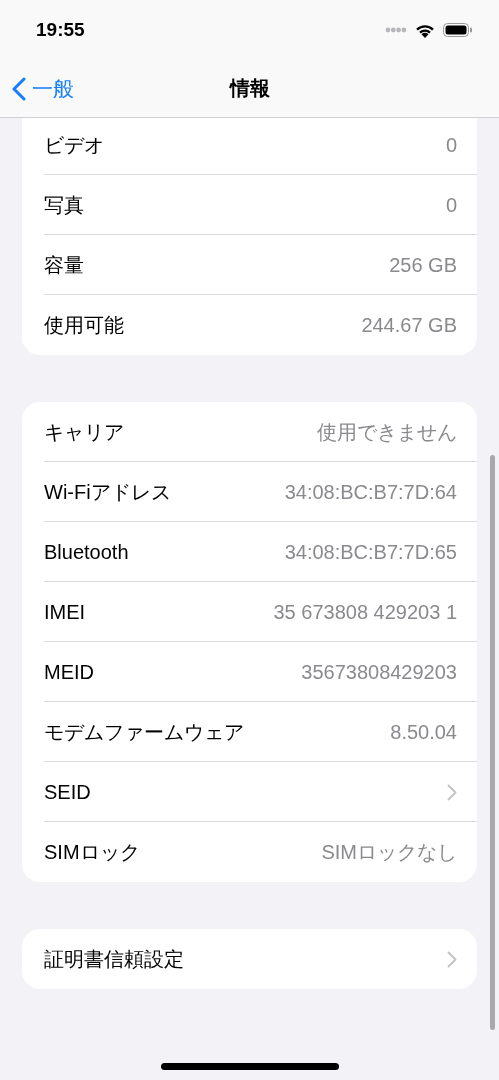 This screenshot has height=1080, width=499. I want to click on row-label: キャリア, so click(84, 432).